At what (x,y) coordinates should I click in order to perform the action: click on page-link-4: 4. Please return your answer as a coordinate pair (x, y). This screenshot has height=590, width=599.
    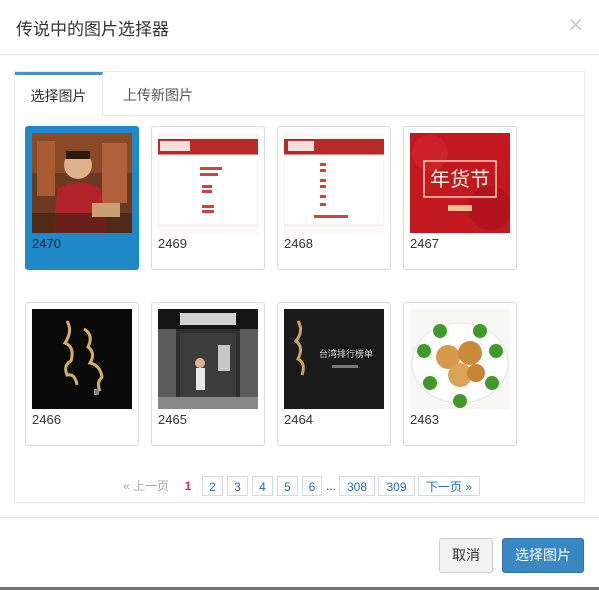
    Looking at the image, I should click on (262, 486).